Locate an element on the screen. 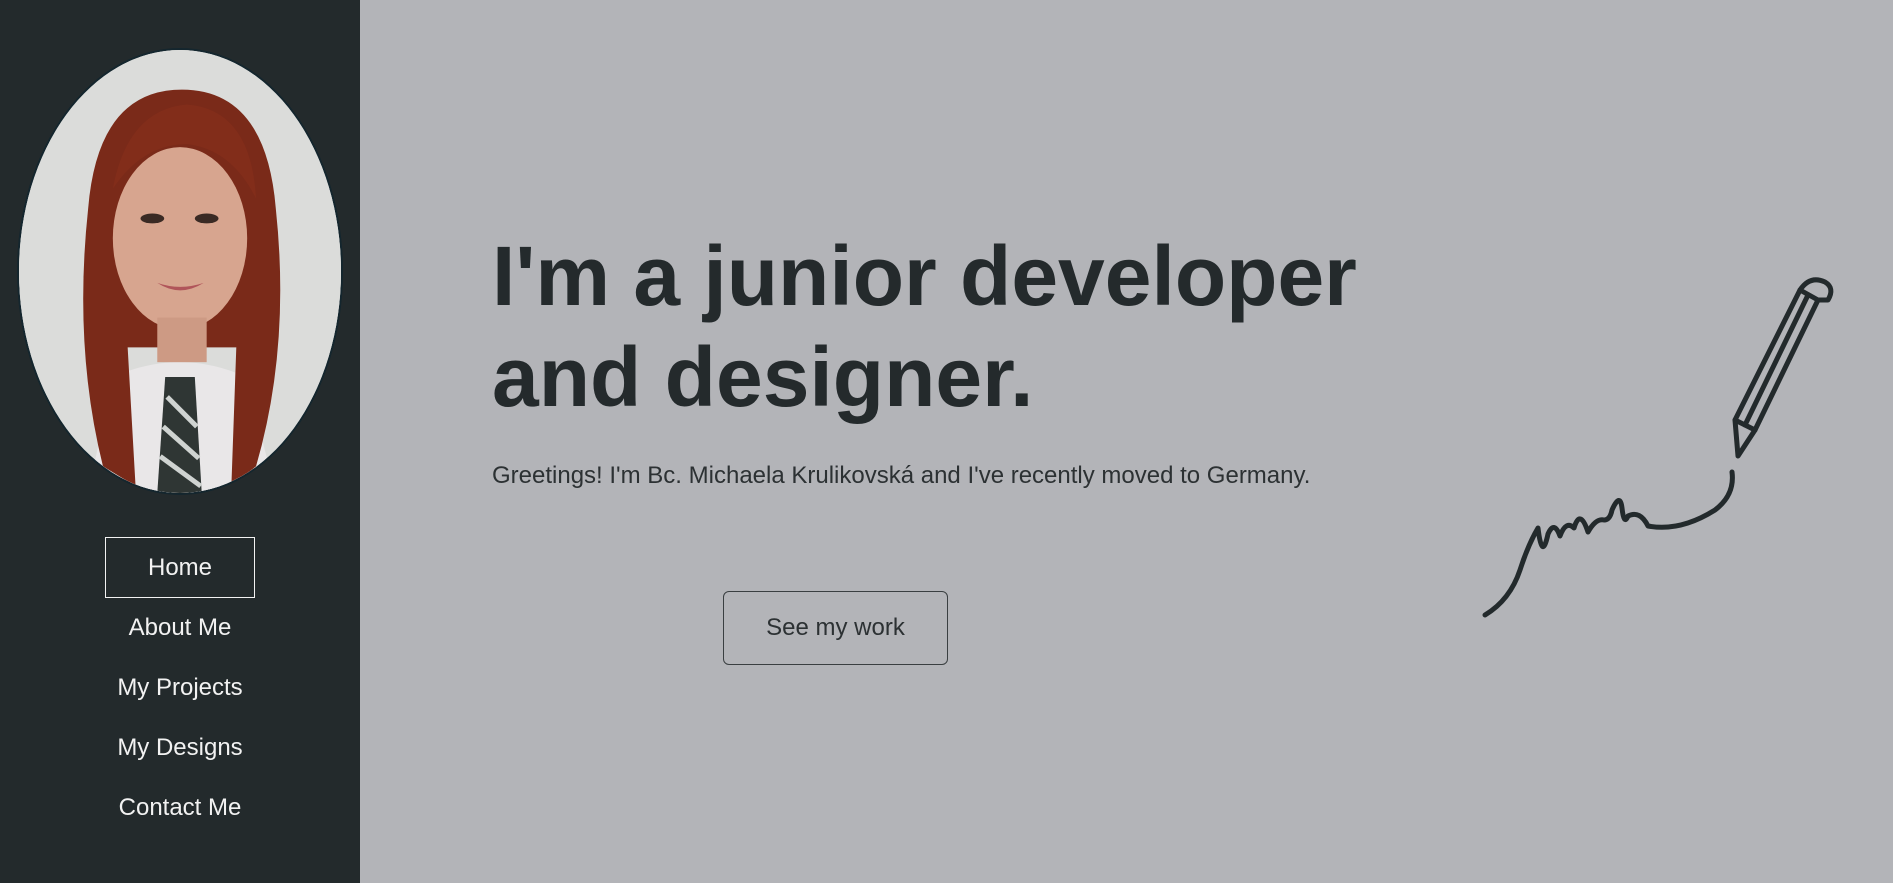 This screenshot has height=883, width=1893. see-my-work-button: See my work is located at coordinates (835, 628).